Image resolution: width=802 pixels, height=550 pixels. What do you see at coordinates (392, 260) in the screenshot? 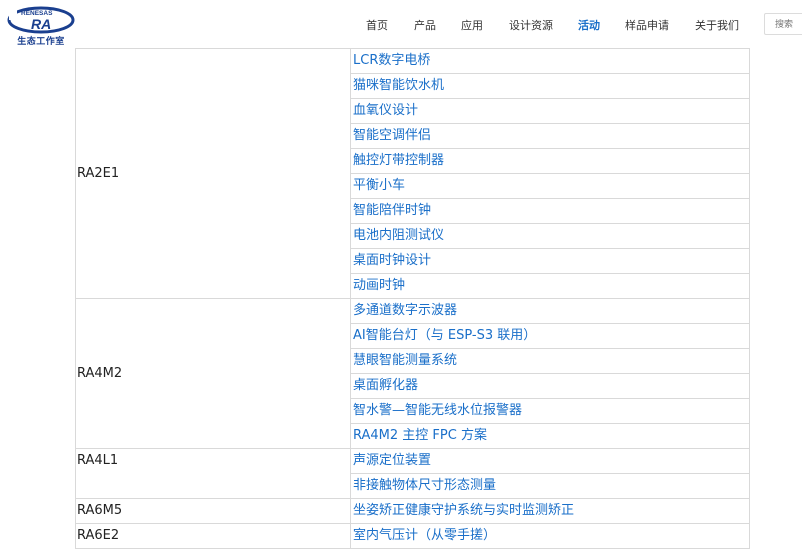
I see `project-link: 桌面时钟设计` at bounding box center [392, 260].